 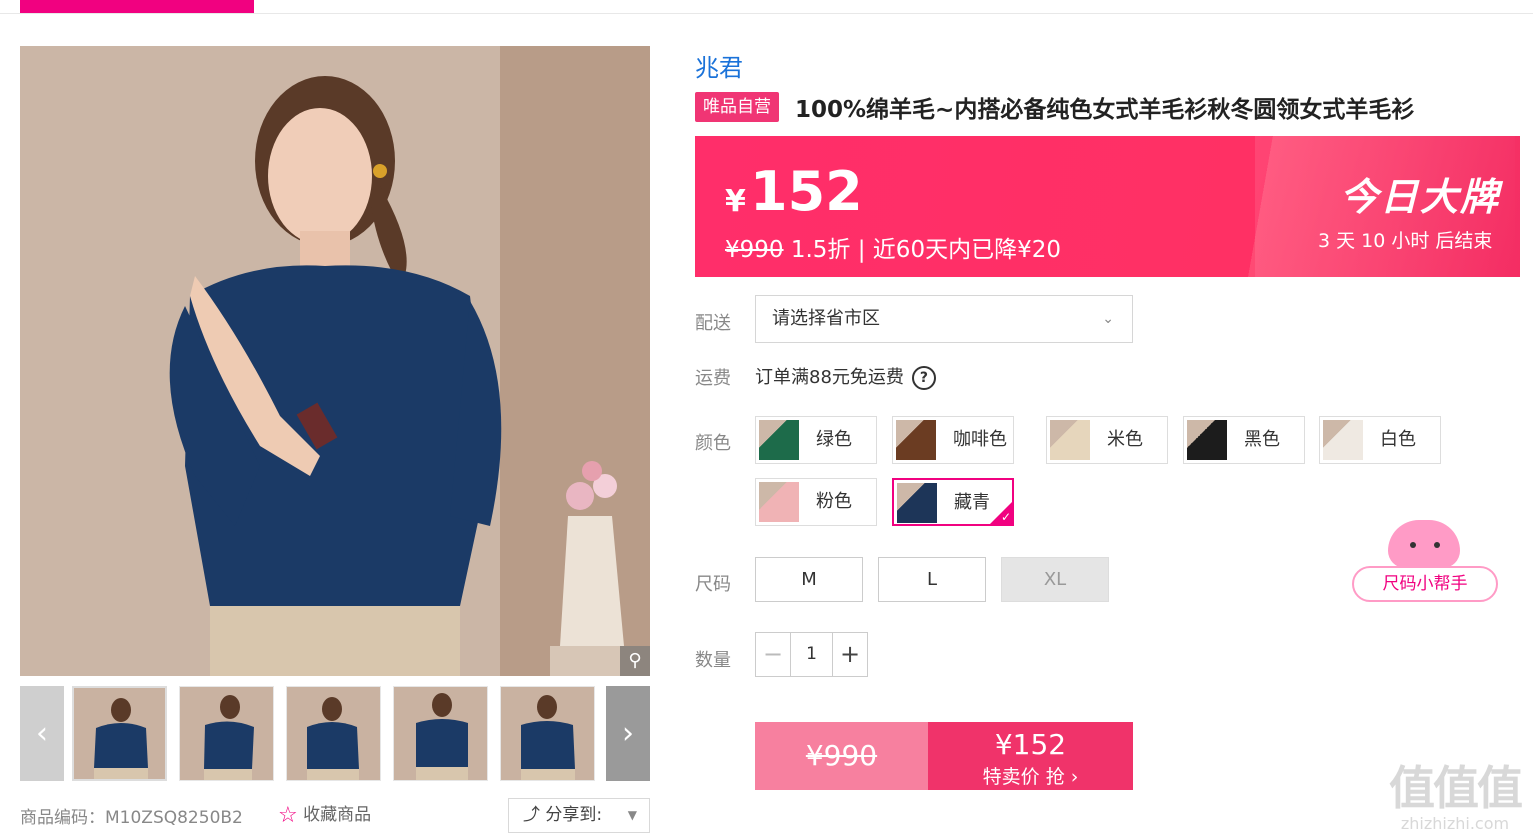 I want to click on shipping-info: 订单满88元免运费?, so click(x=845, y=376).